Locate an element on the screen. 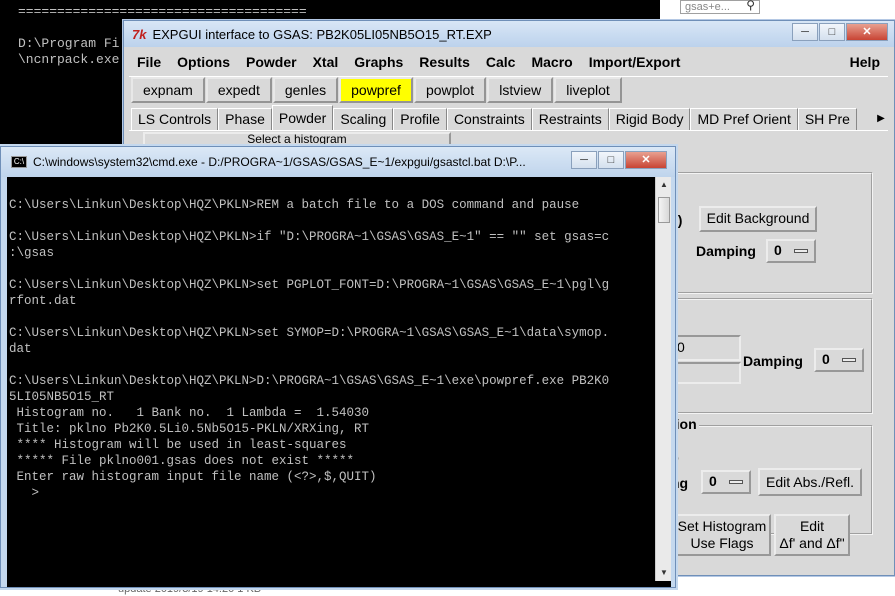 The image size is (895, 596). tab-restraints: Restraints is located at coordinates (570, 119).